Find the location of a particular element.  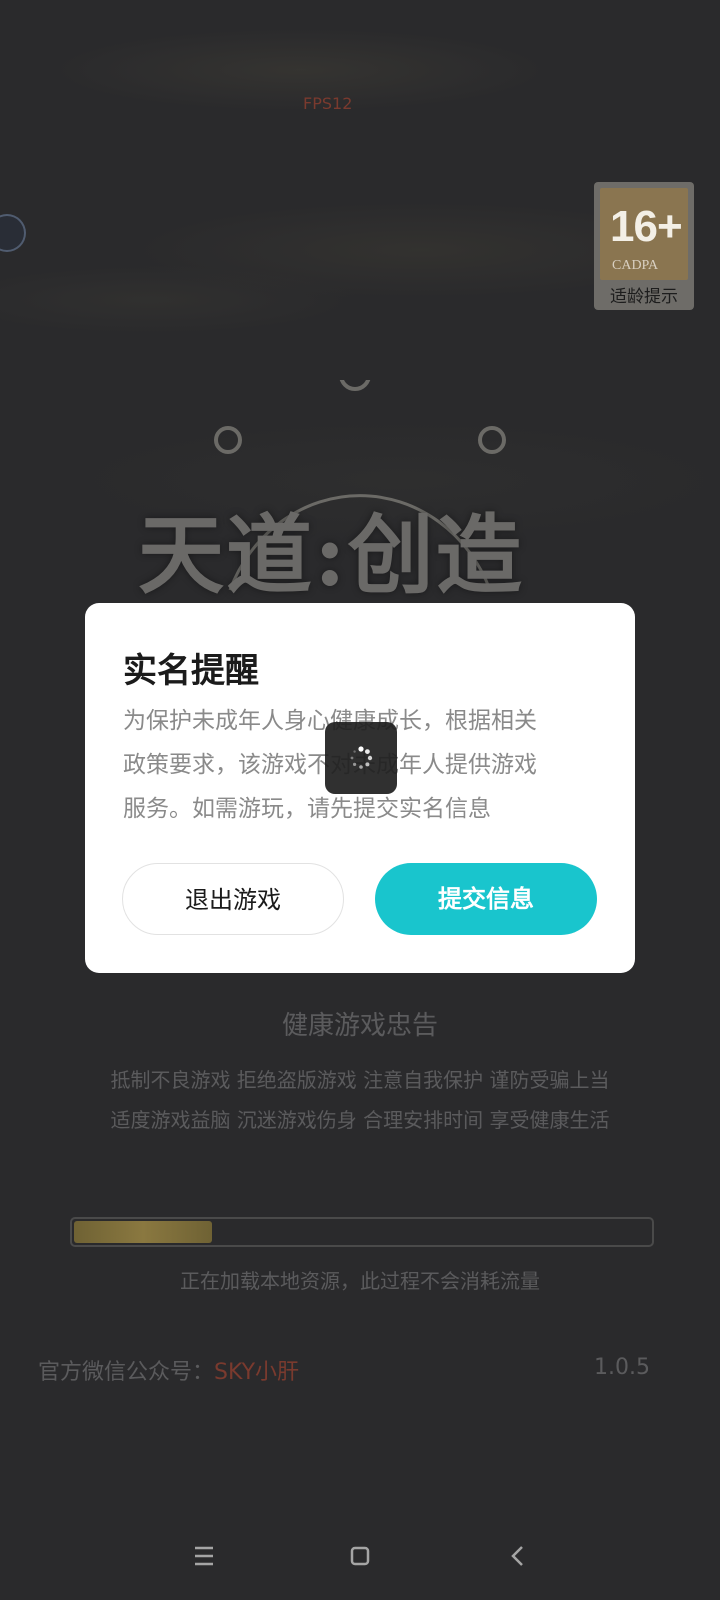

age-rating-panel: 16+ CADPA is located at coordinates (644, 234).